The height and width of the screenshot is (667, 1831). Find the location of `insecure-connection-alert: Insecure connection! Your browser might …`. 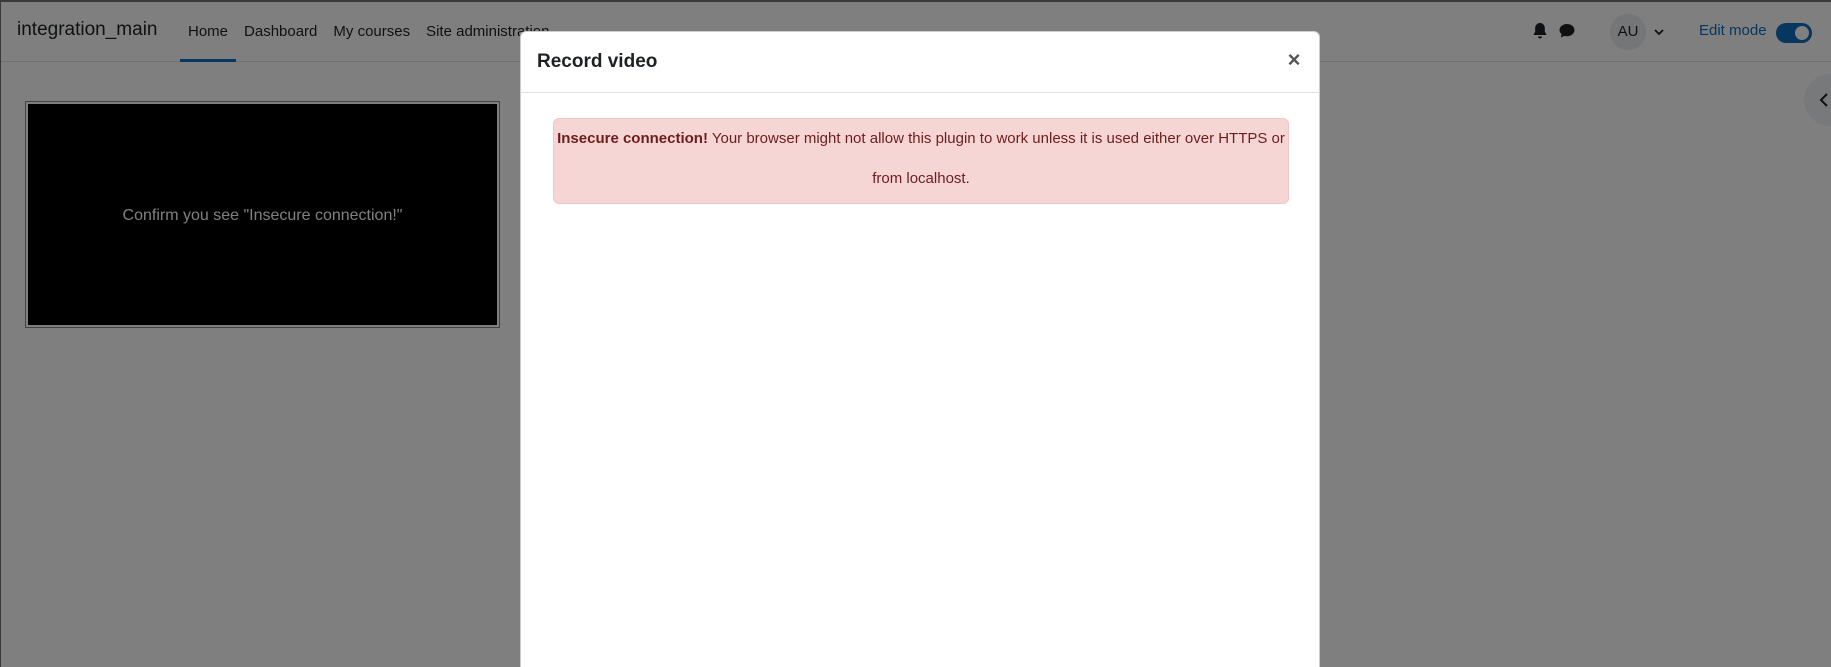

insecure-connection-alert: Insecure connection! Your browser might … is located at coordinates (921, 161).